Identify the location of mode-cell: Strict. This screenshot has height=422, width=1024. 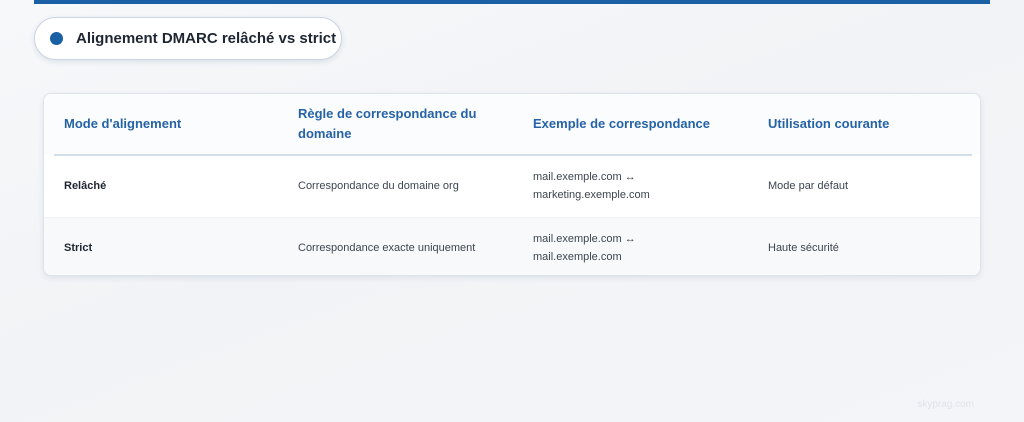
(161, 246).